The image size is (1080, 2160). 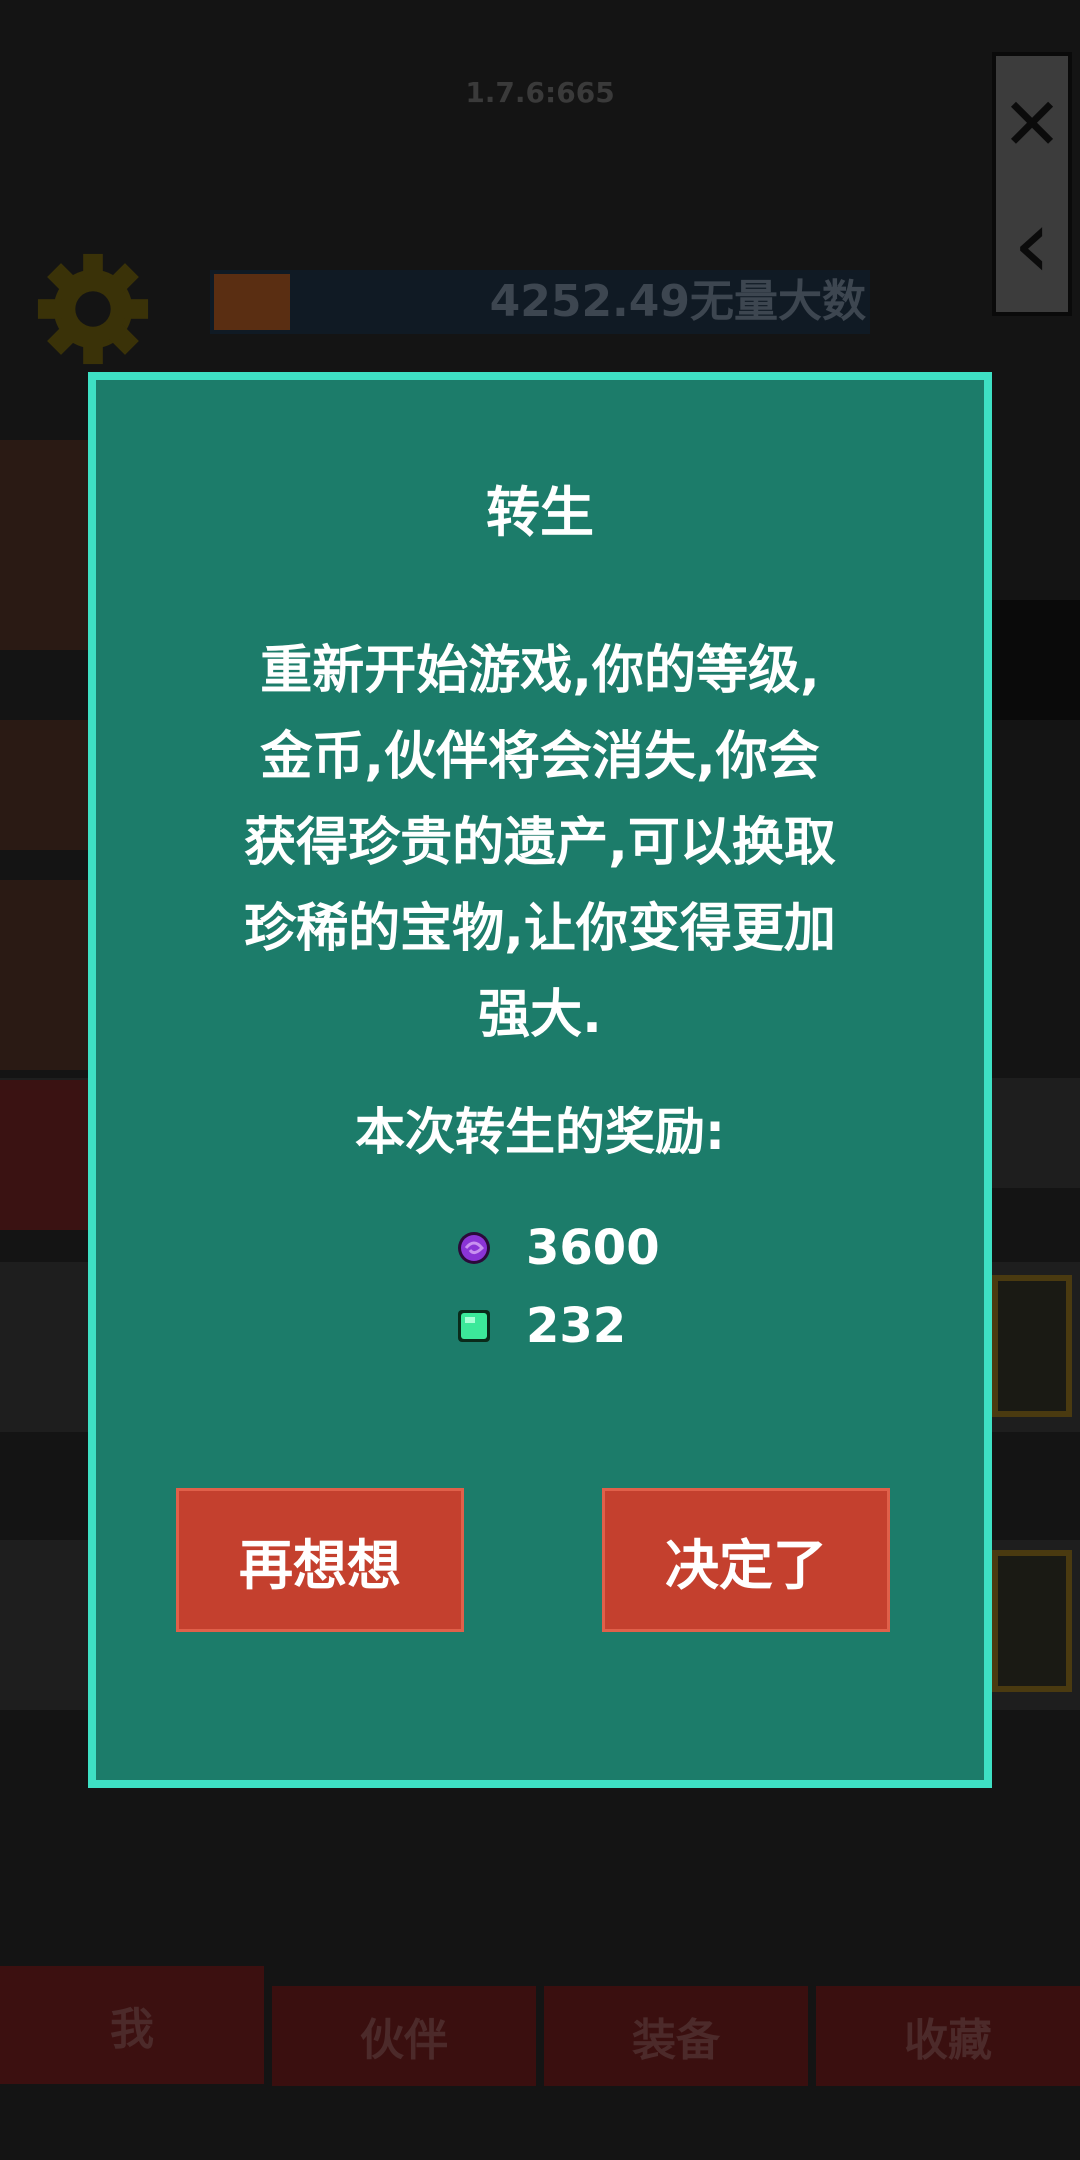 What do you see at coordinates (540, 1015) in the screenshot?
I see `message-line: 强大.` at bounding box center [540, 1015].